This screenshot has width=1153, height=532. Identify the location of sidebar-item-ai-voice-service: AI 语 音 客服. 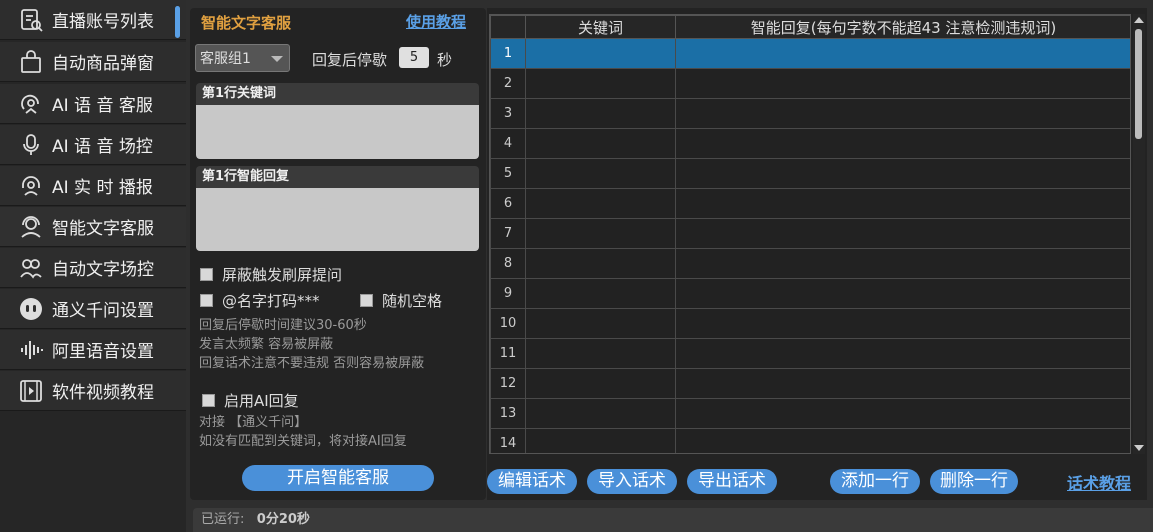
(93, 104).